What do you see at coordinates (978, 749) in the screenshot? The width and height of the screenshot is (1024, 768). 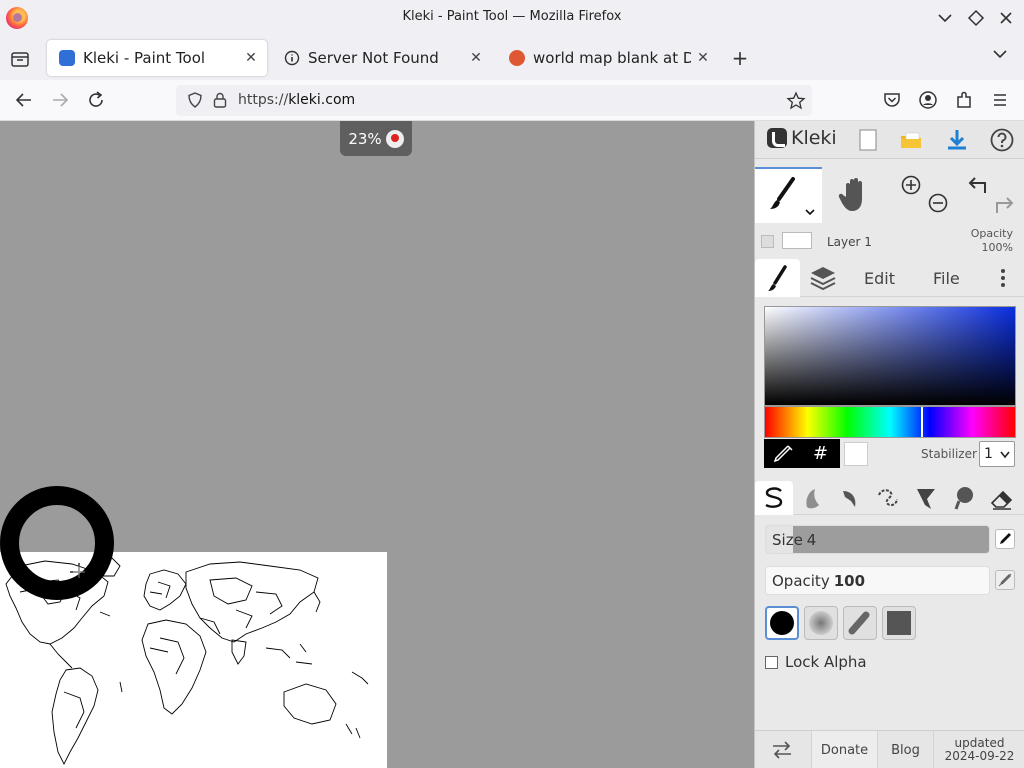 I see `updated-info: updated 2024-09-22` at bounding box center [978, 749].